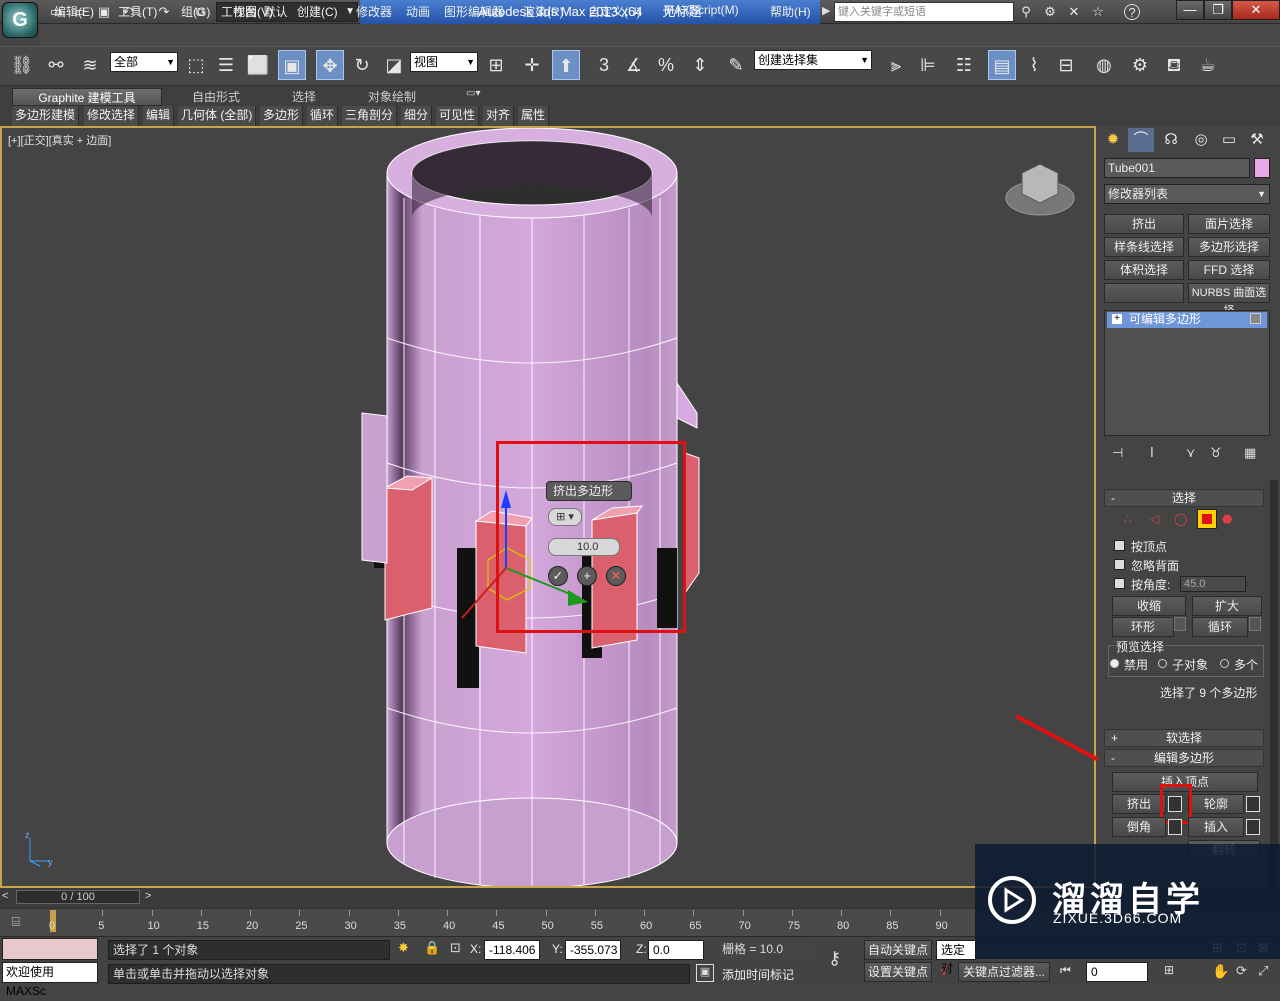  Describe the element at coordinates (1104, 65) in the screenshot. I see `material-editor-icon: ◍` at that location.